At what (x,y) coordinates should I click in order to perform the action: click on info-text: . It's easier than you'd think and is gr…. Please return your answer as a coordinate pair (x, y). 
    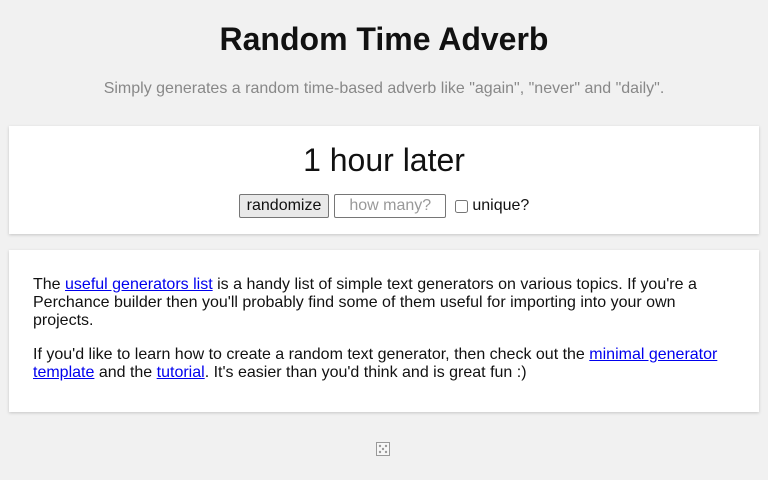
    Looking at the image, I should click on (365, 372).